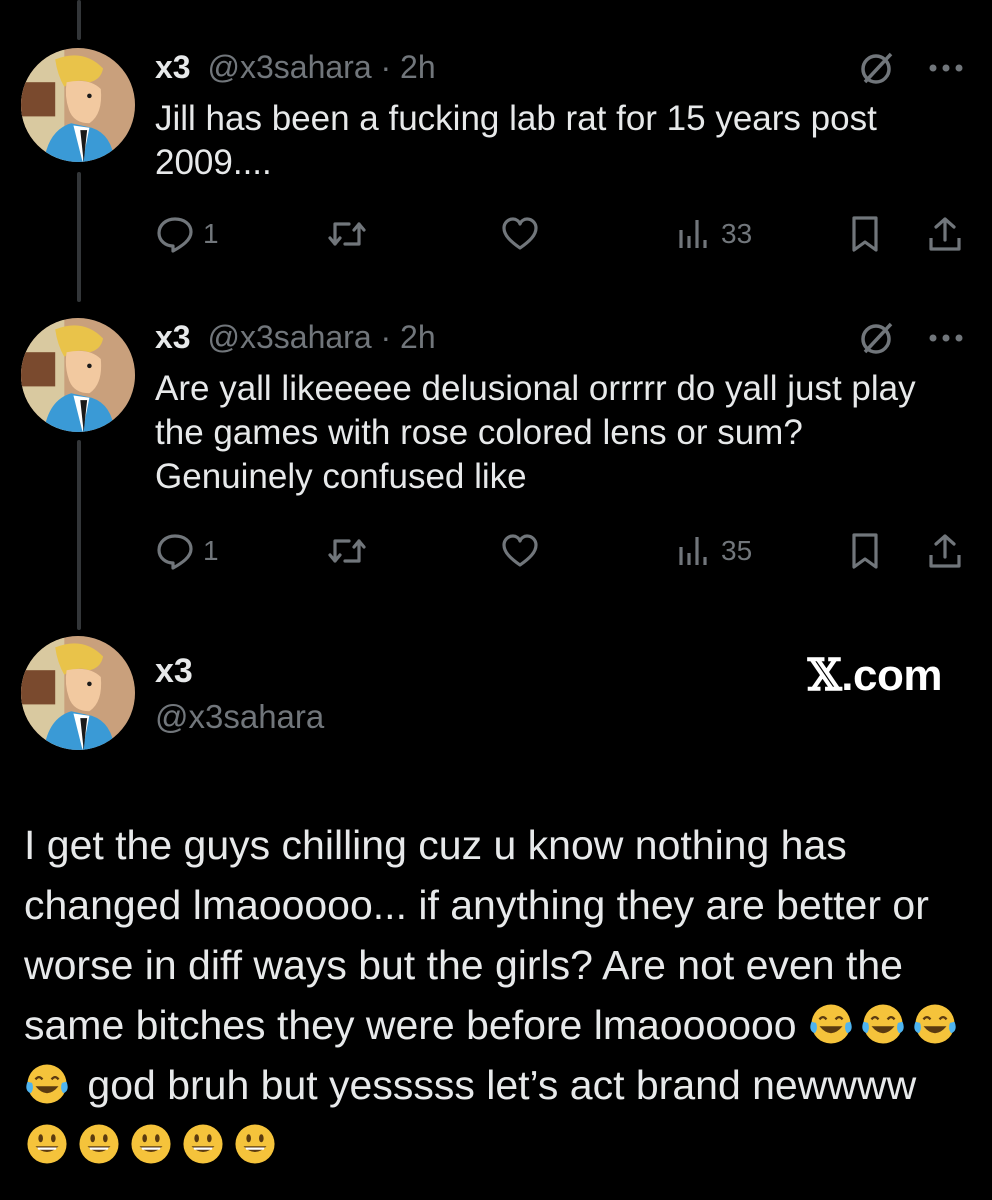 Image resolution: width=992 pixels, height=1200 pixels. Describe the element at coordinates (712, 234) in the screenshot. I see `views-button: 33` at that location.